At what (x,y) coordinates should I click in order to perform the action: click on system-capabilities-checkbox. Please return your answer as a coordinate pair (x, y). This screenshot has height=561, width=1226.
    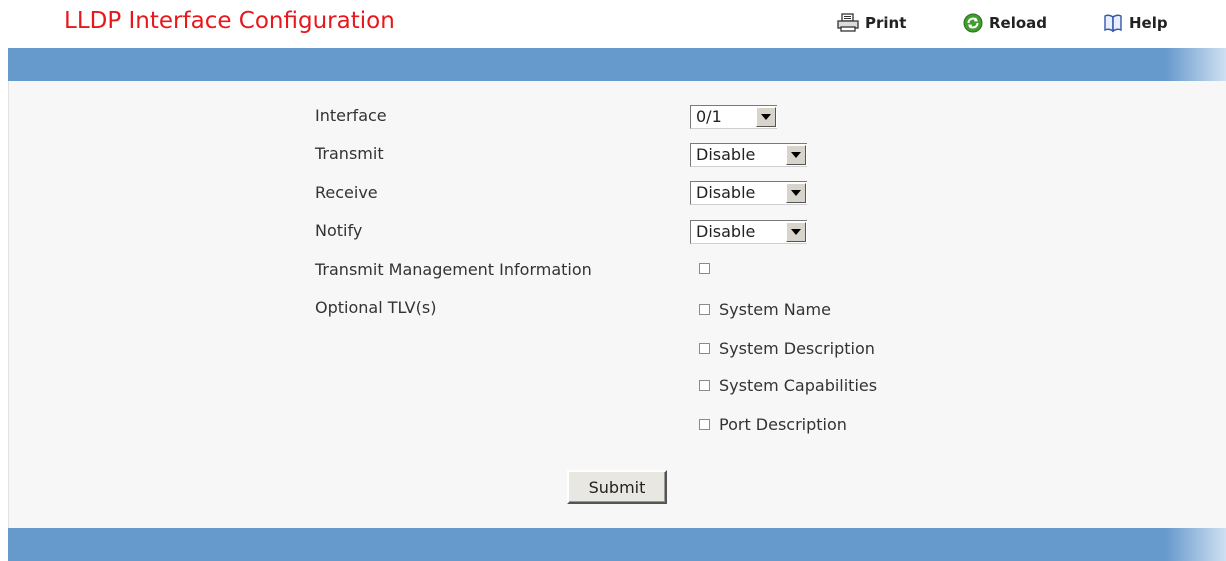
    Looking at the image, I should click on (704, 385).